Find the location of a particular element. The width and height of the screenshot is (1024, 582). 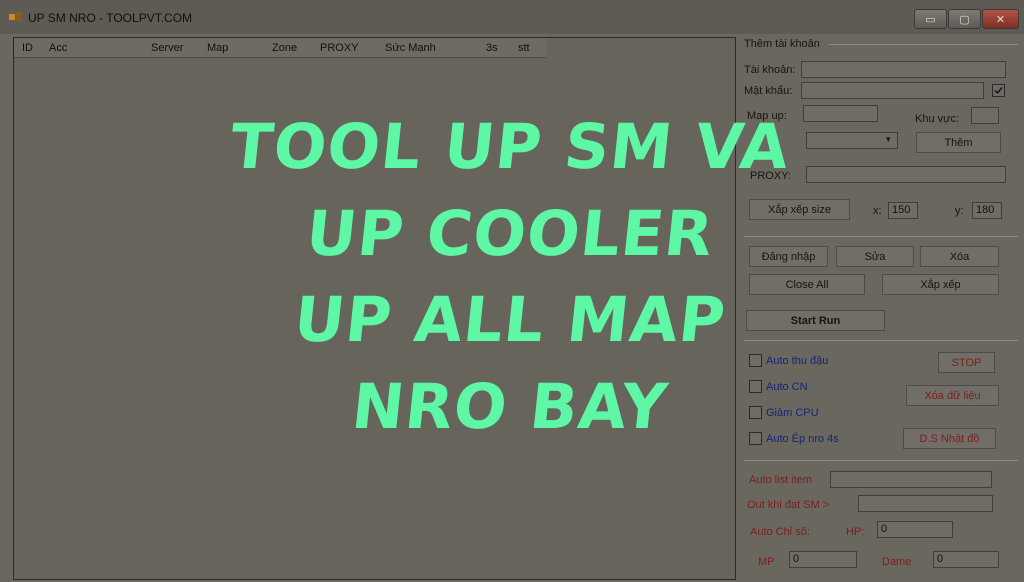

chevron-down-icon: ▾ is located at coordinates (888, 139).